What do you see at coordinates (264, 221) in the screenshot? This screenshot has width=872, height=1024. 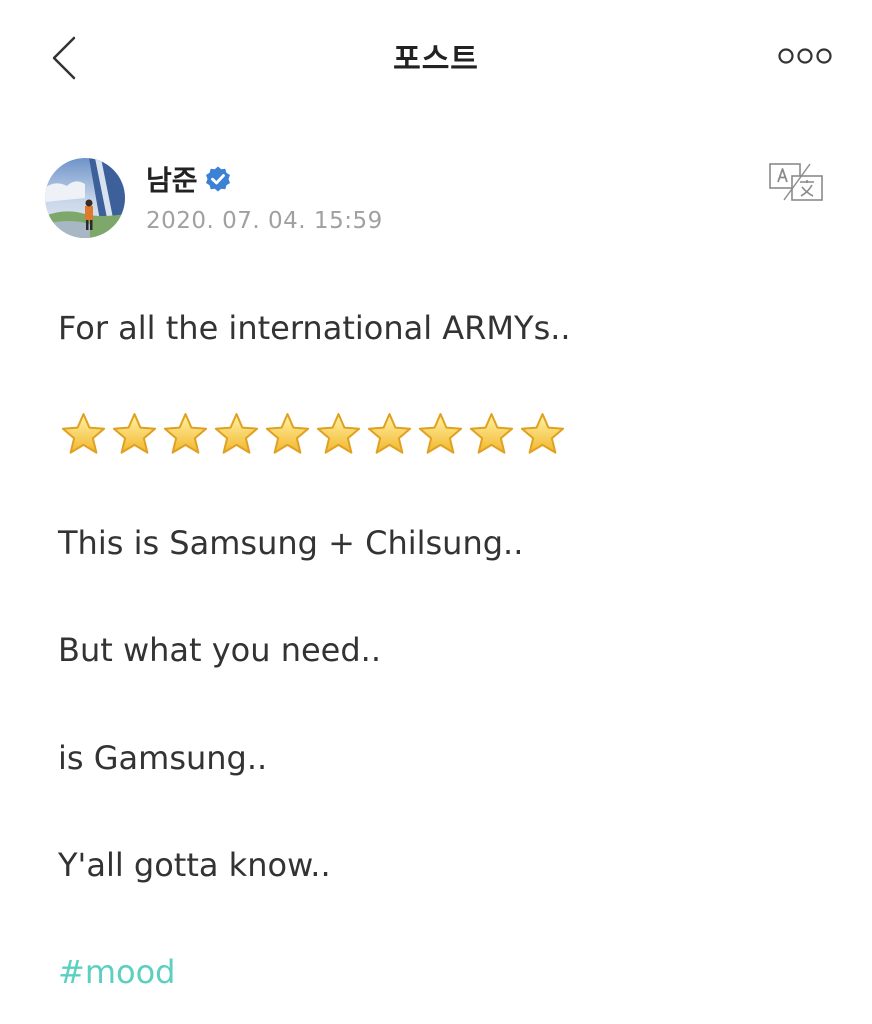 I see `post-timestamp: 2020. 07. 04. 15:59` at bounding box center [264, 221].